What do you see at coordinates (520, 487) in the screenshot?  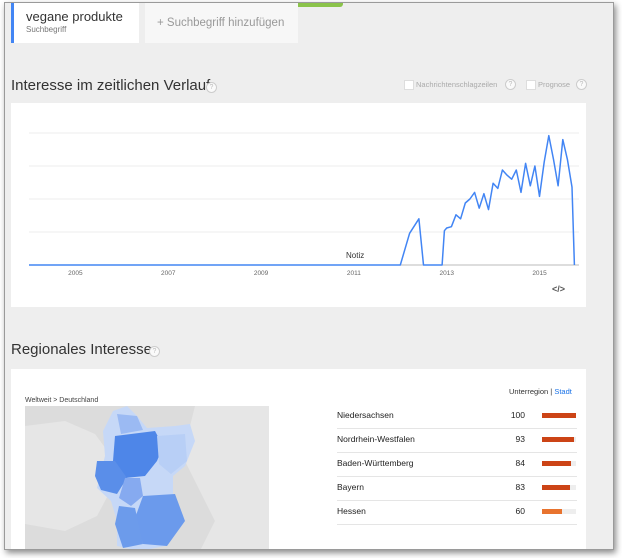 I see `region-value: 83` at bounding box center [520, 487].